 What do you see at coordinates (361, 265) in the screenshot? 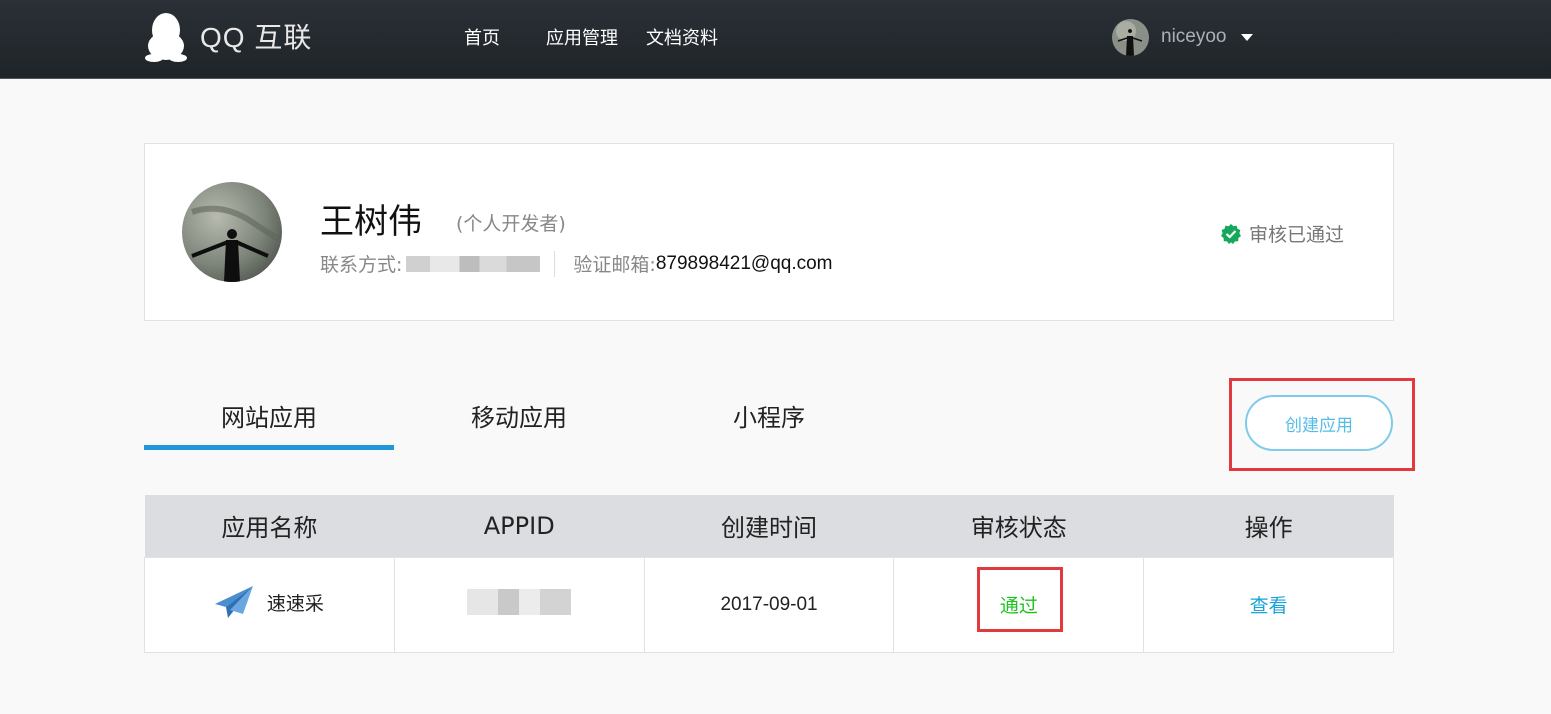
I see `contact-label: 联系方式:` at bounding box center [361, 265].